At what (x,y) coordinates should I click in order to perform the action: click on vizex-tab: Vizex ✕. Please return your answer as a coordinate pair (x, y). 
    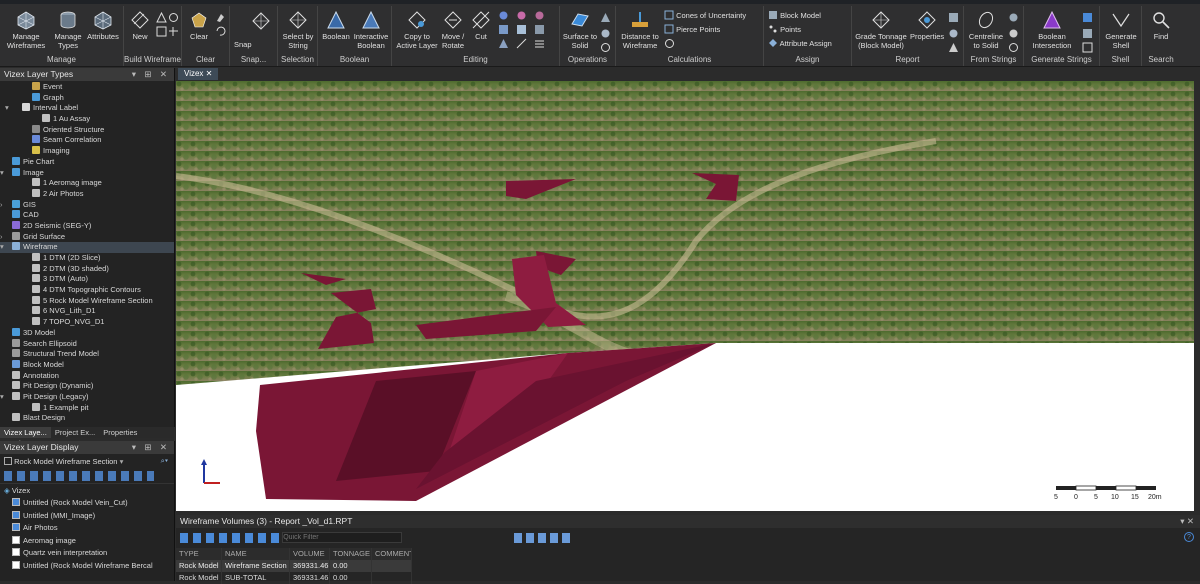
    Looking at the image, I should click on (198, 74).